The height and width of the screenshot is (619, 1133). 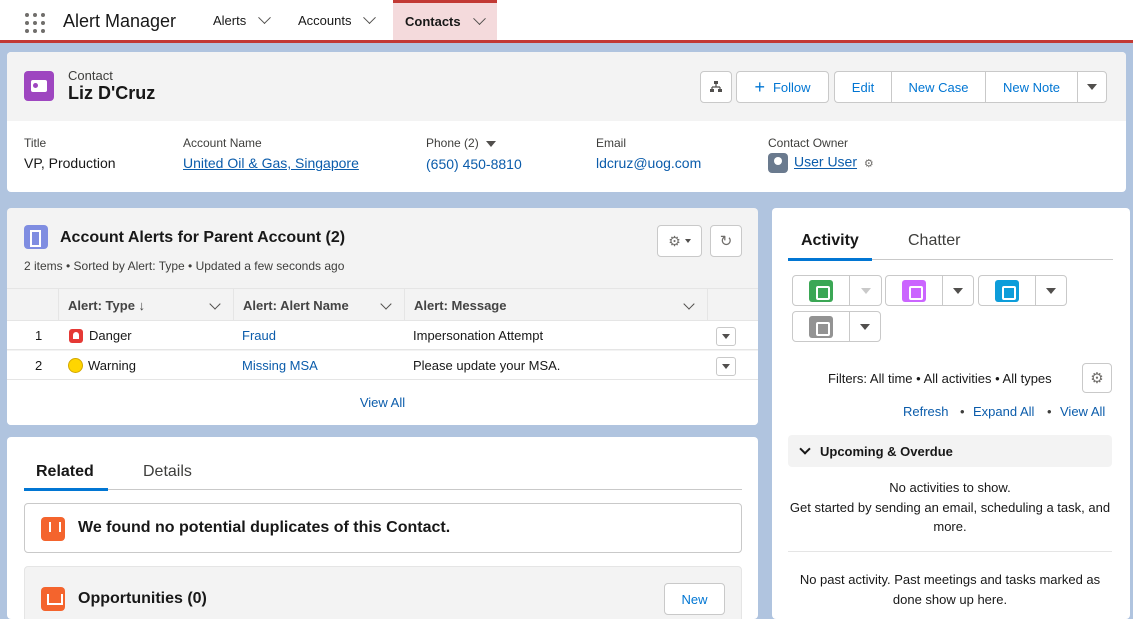 I want to click on nav-tab-label: Alerts, so click(x=230, y=20).